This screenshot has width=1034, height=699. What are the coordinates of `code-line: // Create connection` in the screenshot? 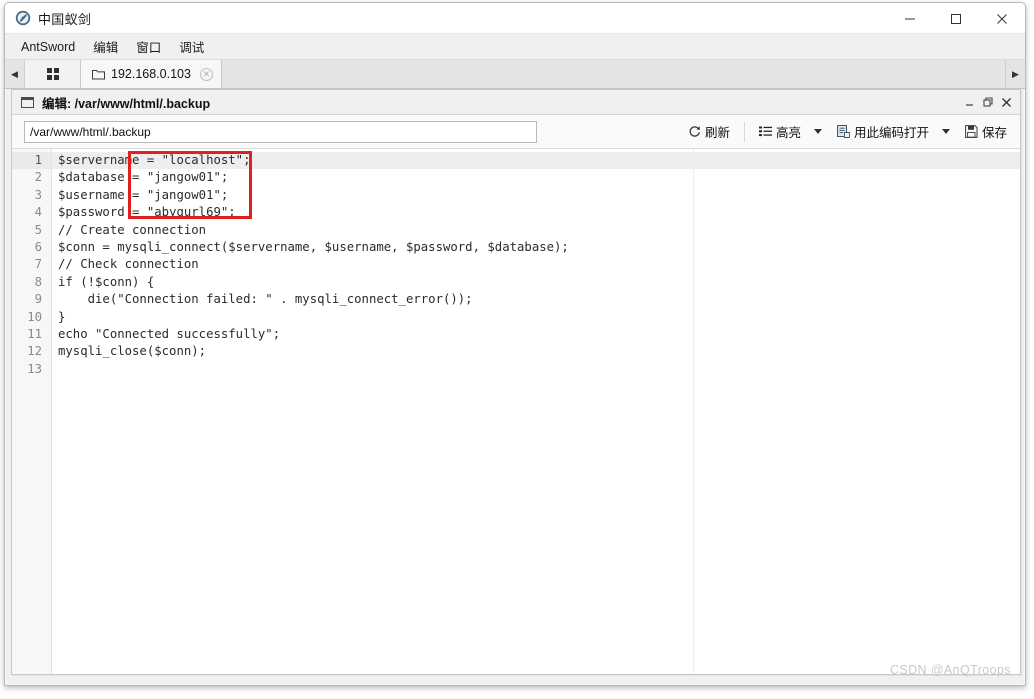 It's located at (536, 230).